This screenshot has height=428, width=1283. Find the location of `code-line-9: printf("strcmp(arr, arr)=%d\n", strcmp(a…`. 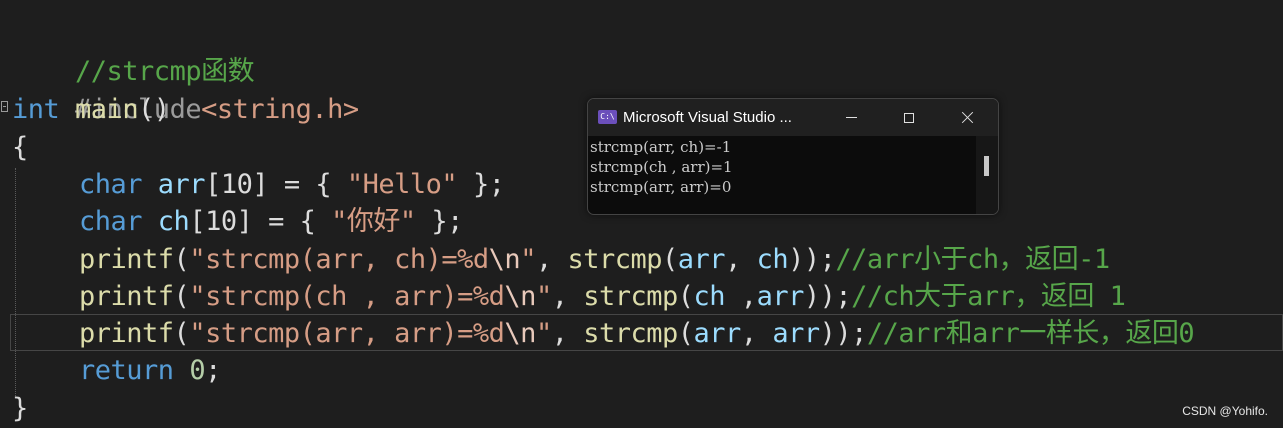

code-line-9: printf("strcmp(arr, arr)=%d\n", strcmp(a… is located at coordinates (637, 333).